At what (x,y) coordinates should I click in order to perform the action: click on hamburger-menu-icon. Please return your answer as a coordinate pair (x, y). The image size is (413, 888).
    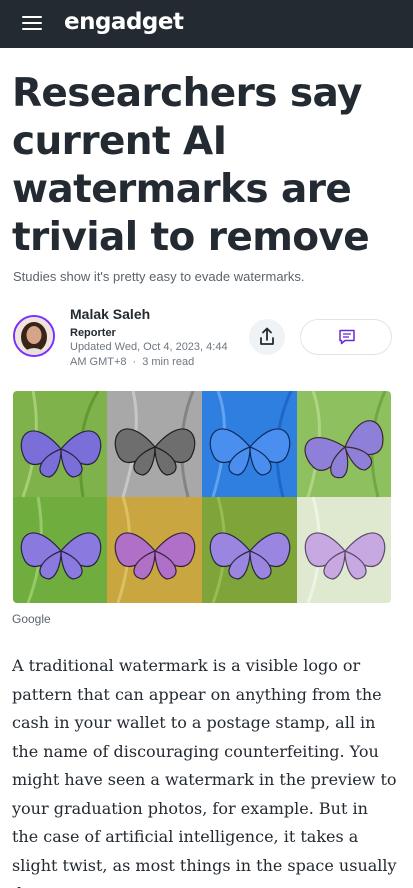
    Looking at the image, I should click on (32, 23).